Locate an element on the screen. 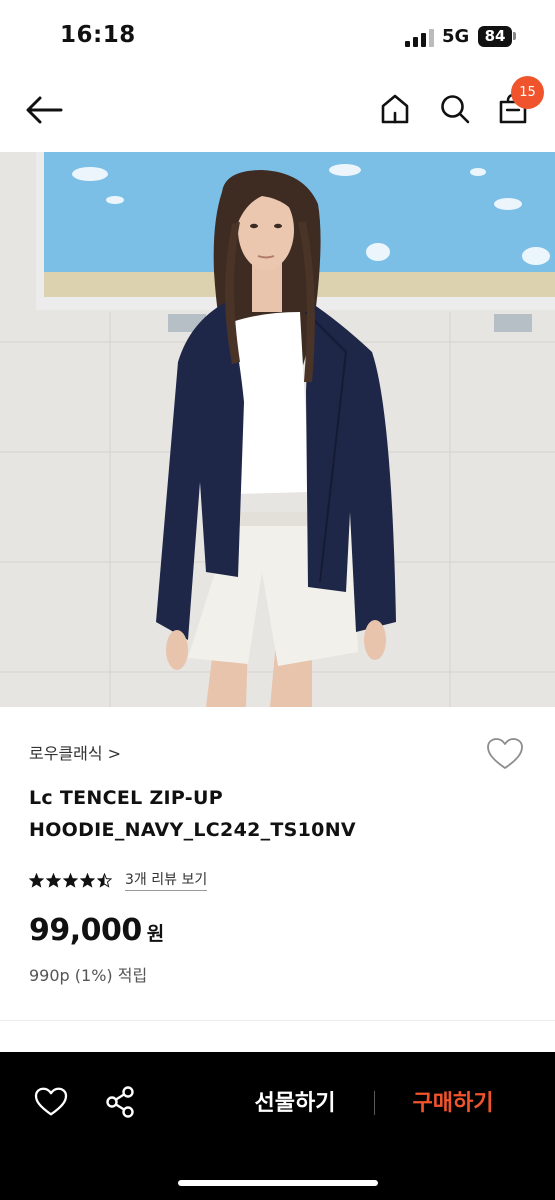 Image resolution: width=555 pixels, height=1200 pixels. battery-level: 84 is located at coordinates (495, 36).